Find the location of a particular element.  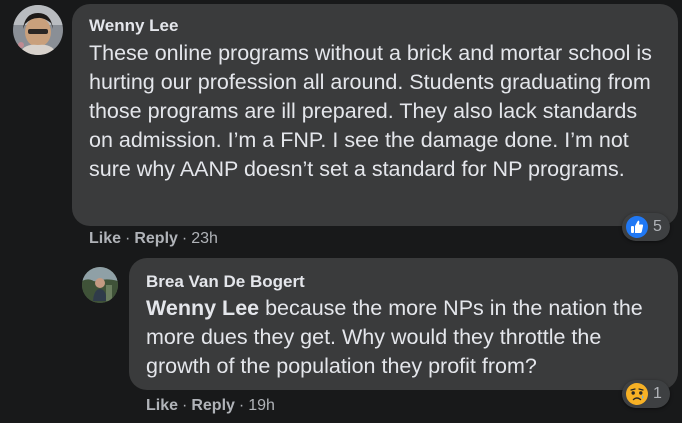

comment-author: Wenny Lee is located at coordinates (375, 26).